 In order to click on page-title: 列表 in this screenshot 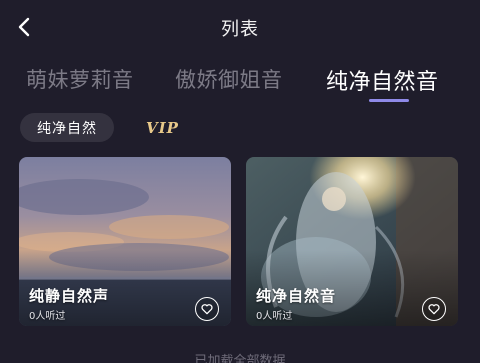, I will do `click(240, 29)`.